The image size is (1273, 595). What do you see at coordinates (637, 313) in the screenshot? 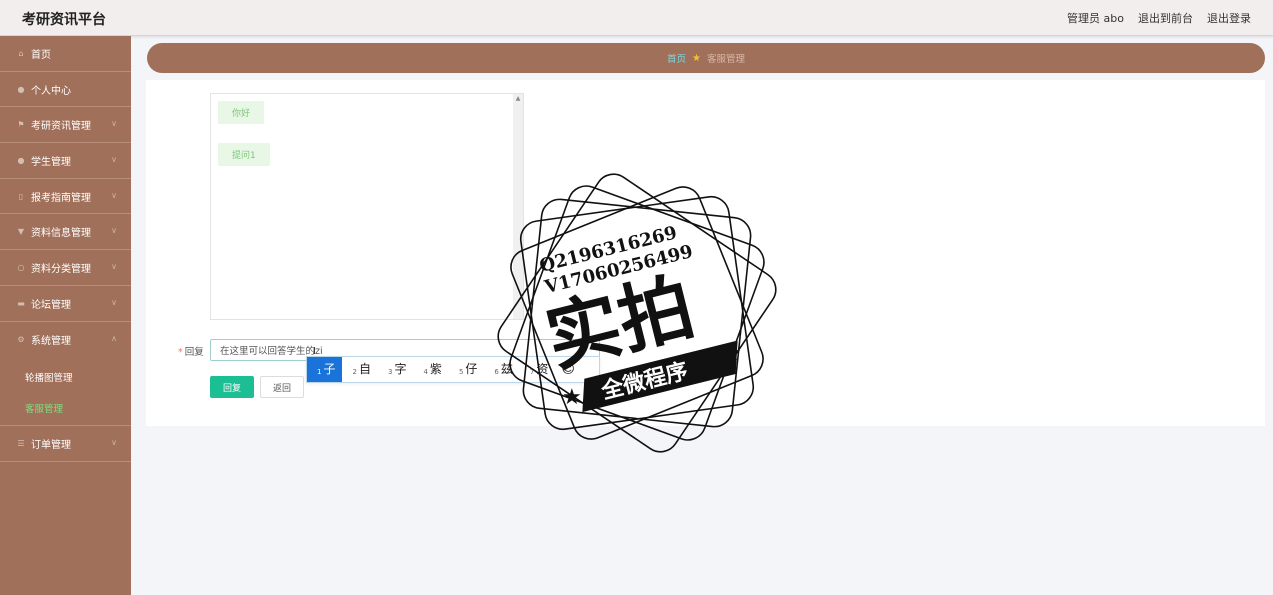
I see `watermark-stamp: Q2196316269 V17060256499 实拍 全微程序 ★ ★` at bounding box center [637, 313].